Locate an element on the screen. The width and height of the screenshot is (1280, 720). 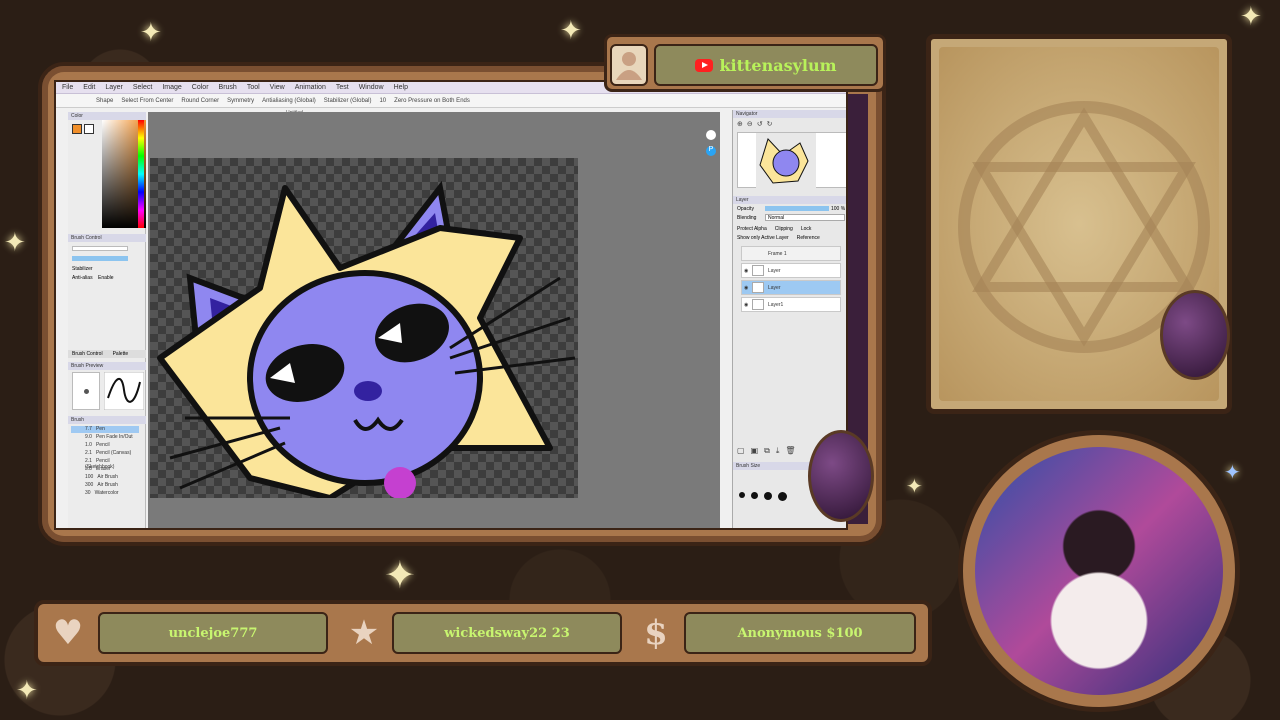
brush-name: Eraser is located at coordinates (103, 469).